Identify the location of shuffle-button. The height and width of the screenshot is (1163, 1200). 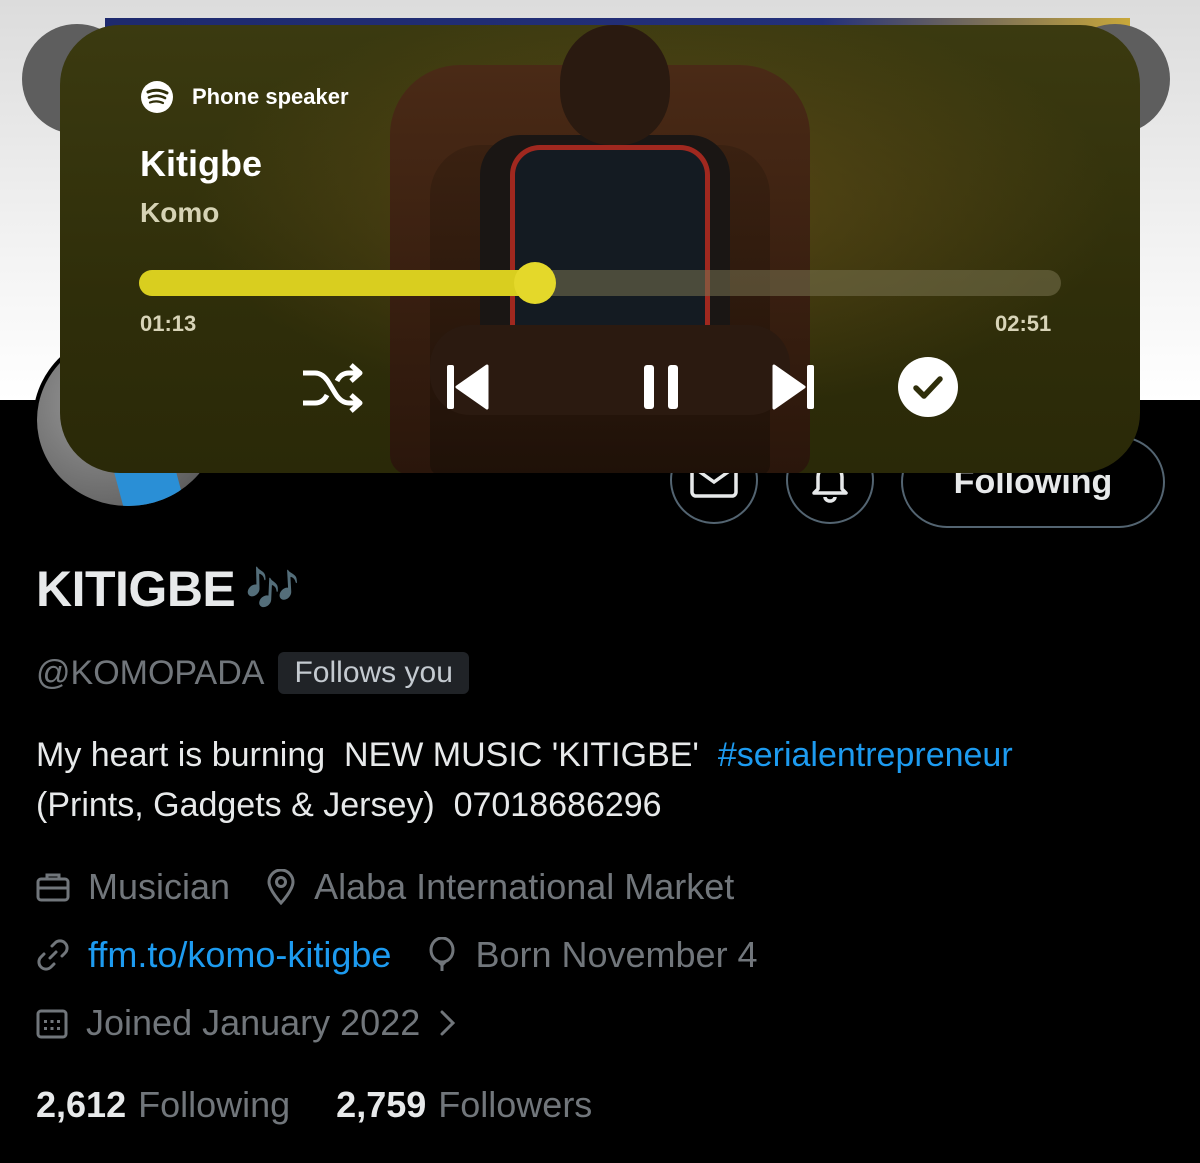
(332, 387).